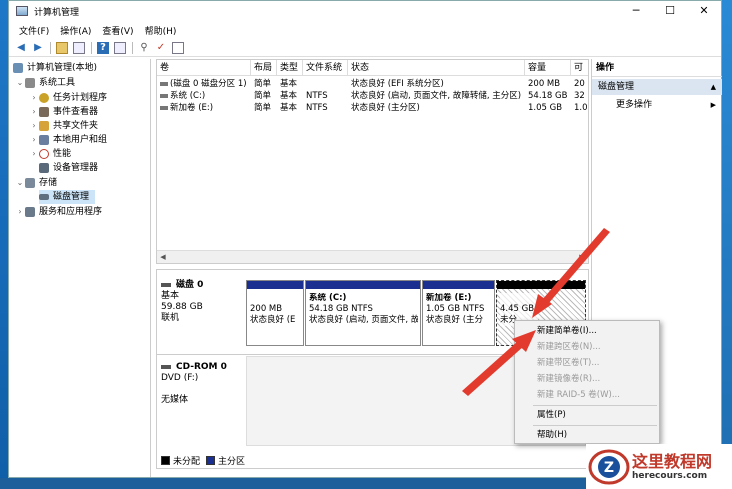  Describe the element at coordinates (76, 112) in the screenshot. I see `tree-item-label: 事件查看器` at that location.